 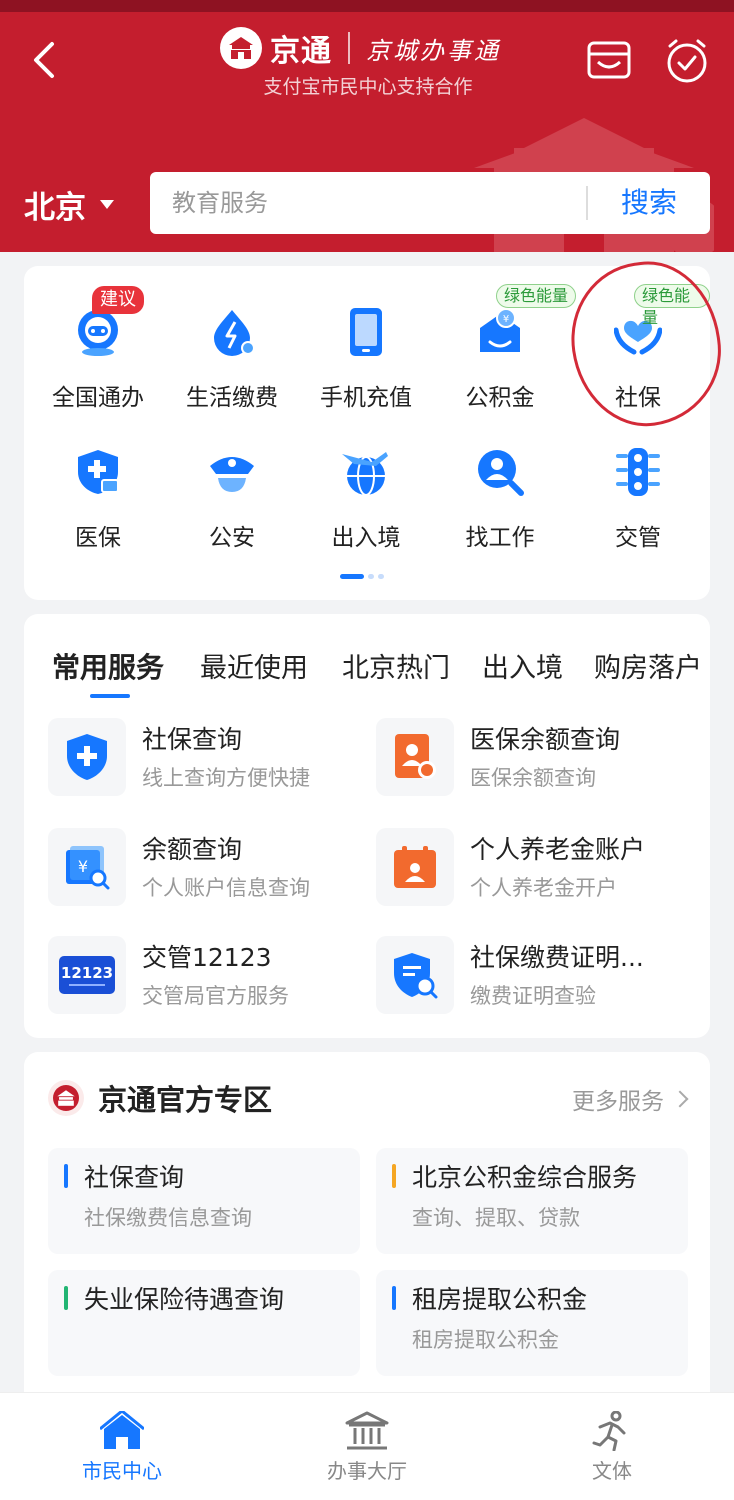 I want to click on city-selector: 北京, so click(x=69, y=204).